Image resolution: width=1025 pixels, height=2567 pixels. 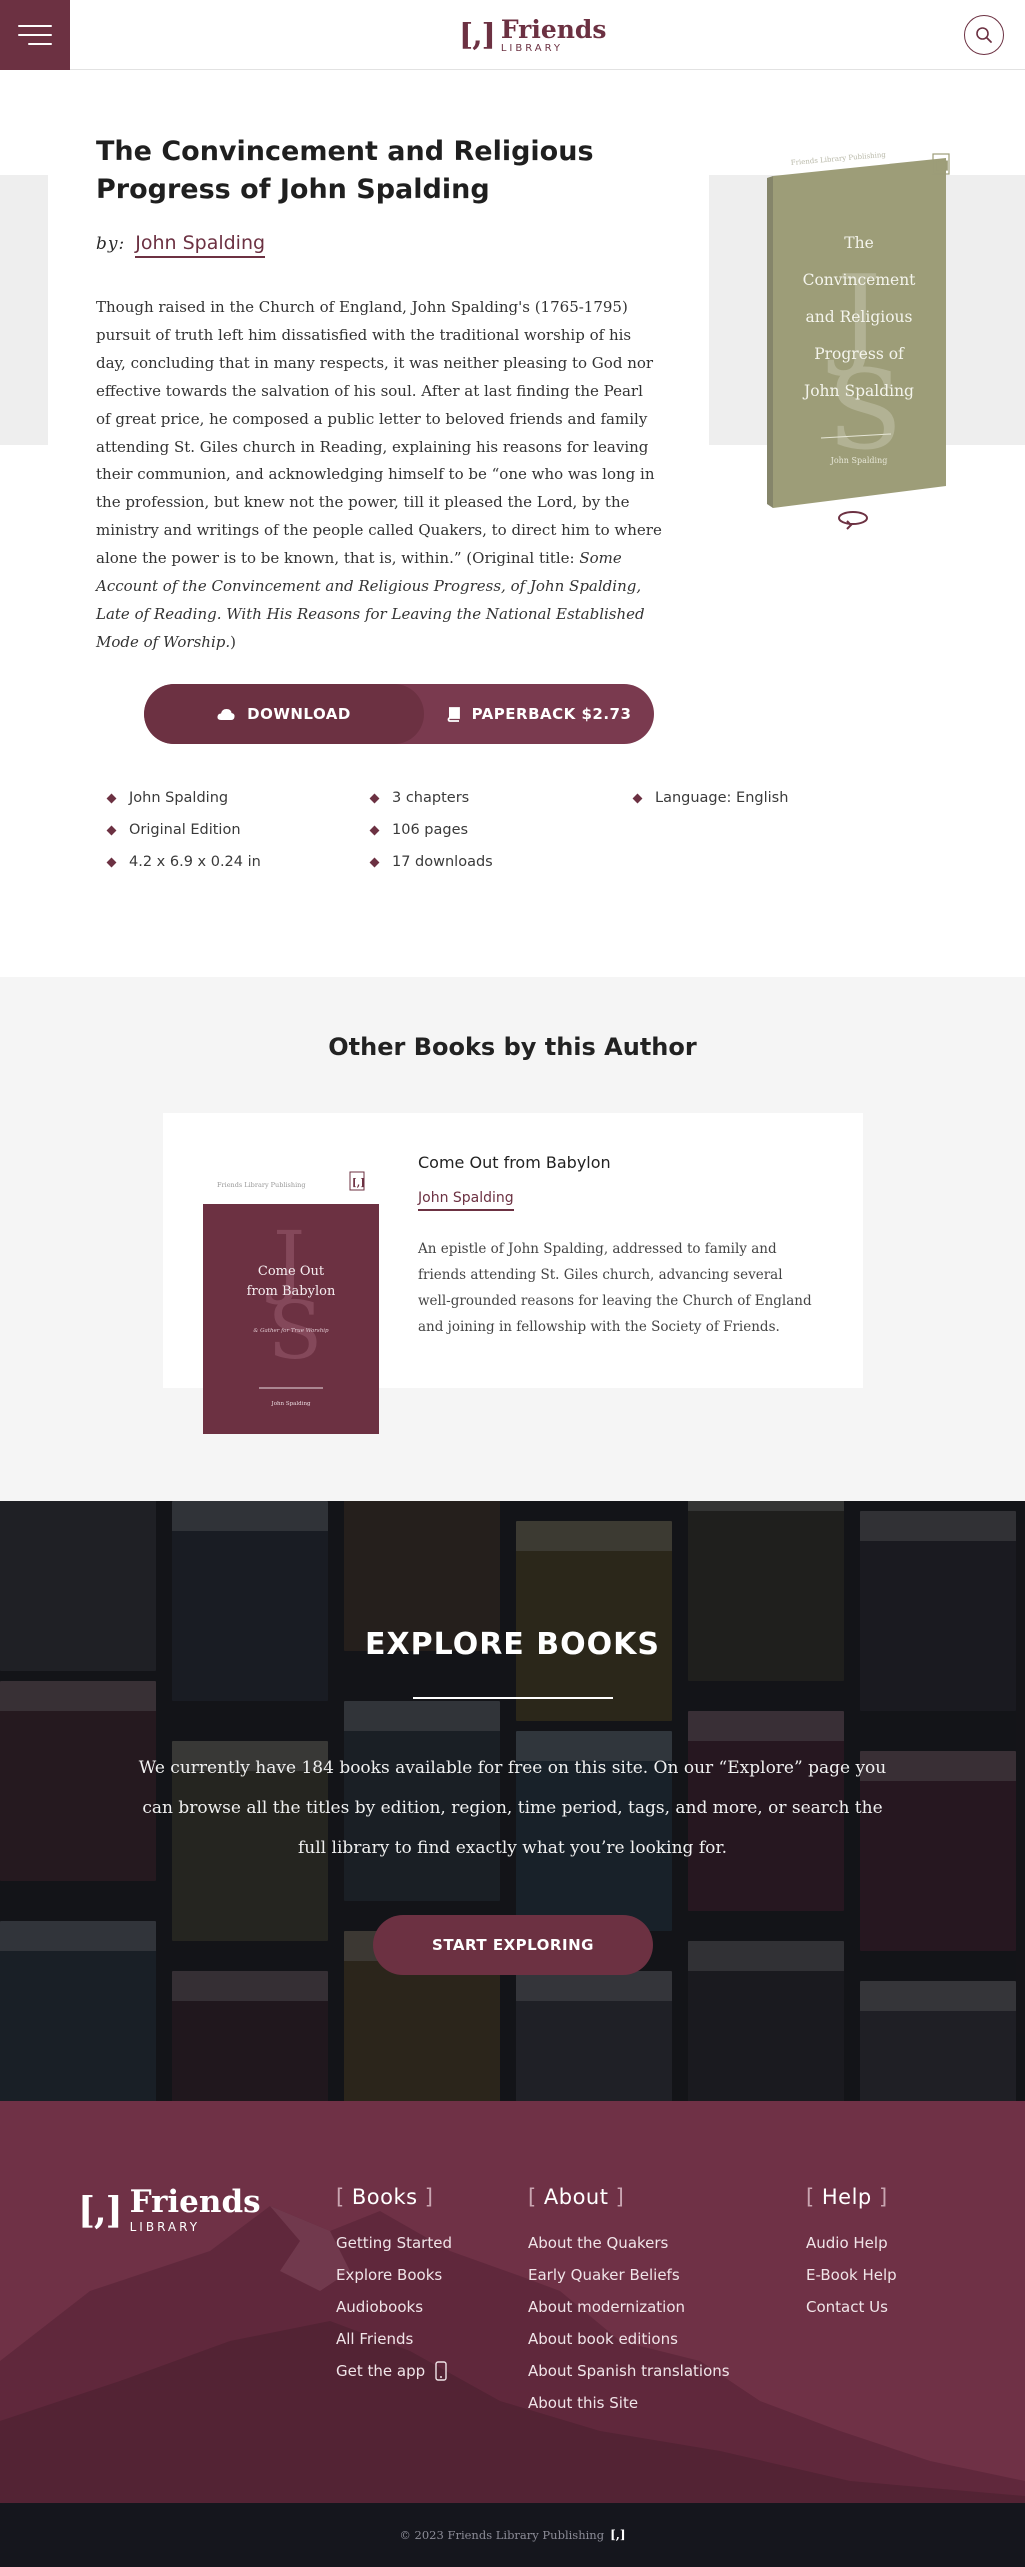 I want to click on meta-text: 17 downloads, so click(x=442, y=862).